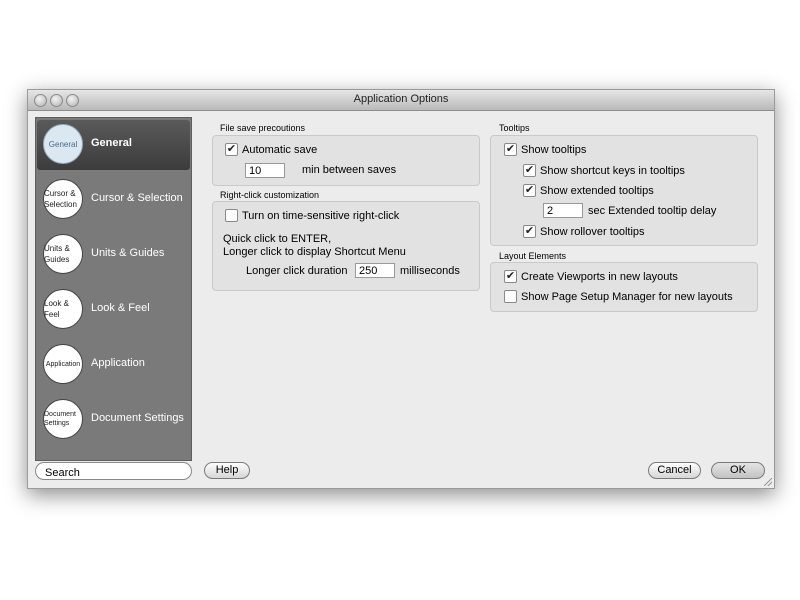 This screenshot has height=600, width=800. I want to click on create-viewports-label: Create Viewports in new layouts, so click(599, 276).